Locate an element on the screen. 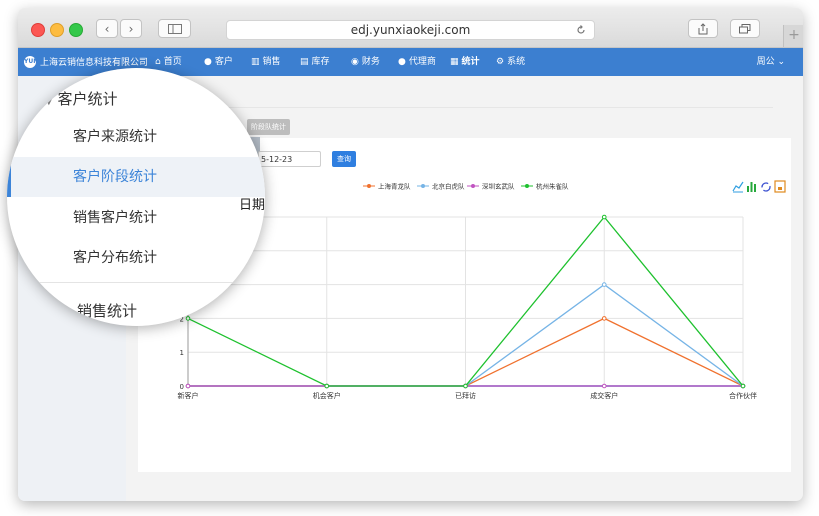 The image size is (819, 516). partial-date-label: 日期 is located at coordinates (252, 205).